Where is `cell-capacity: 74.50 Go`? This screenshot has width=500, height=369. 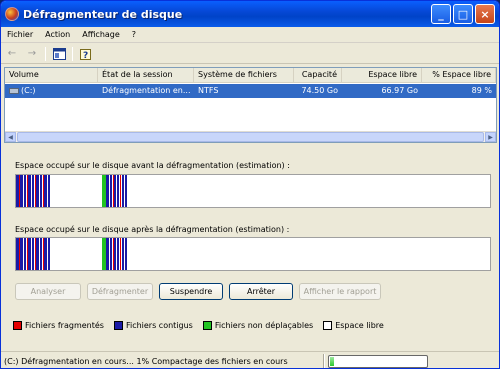
cell-capacity: 74.50 Go is located at coordinates (319, 90).